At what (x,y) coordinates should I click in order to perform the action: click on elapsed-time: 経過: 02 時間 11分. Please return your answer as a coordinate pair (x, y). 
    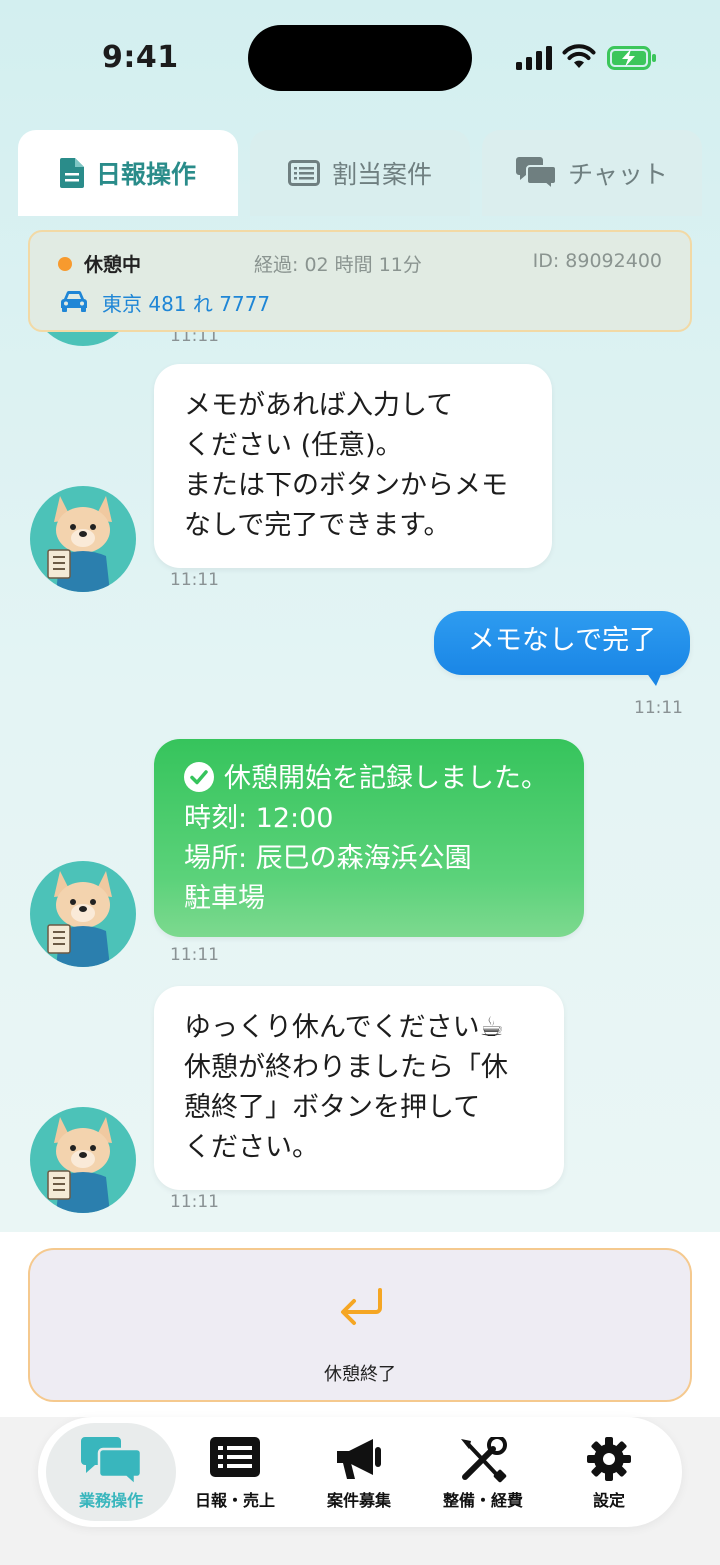
    Looking at the image, I should click on (338, 265).